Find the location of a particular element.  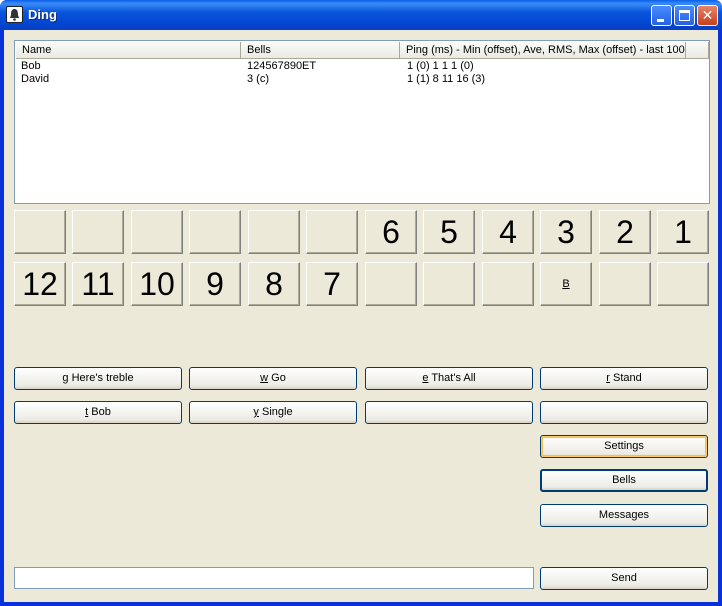

go-button: w Go is located at coordinates (273, 378).